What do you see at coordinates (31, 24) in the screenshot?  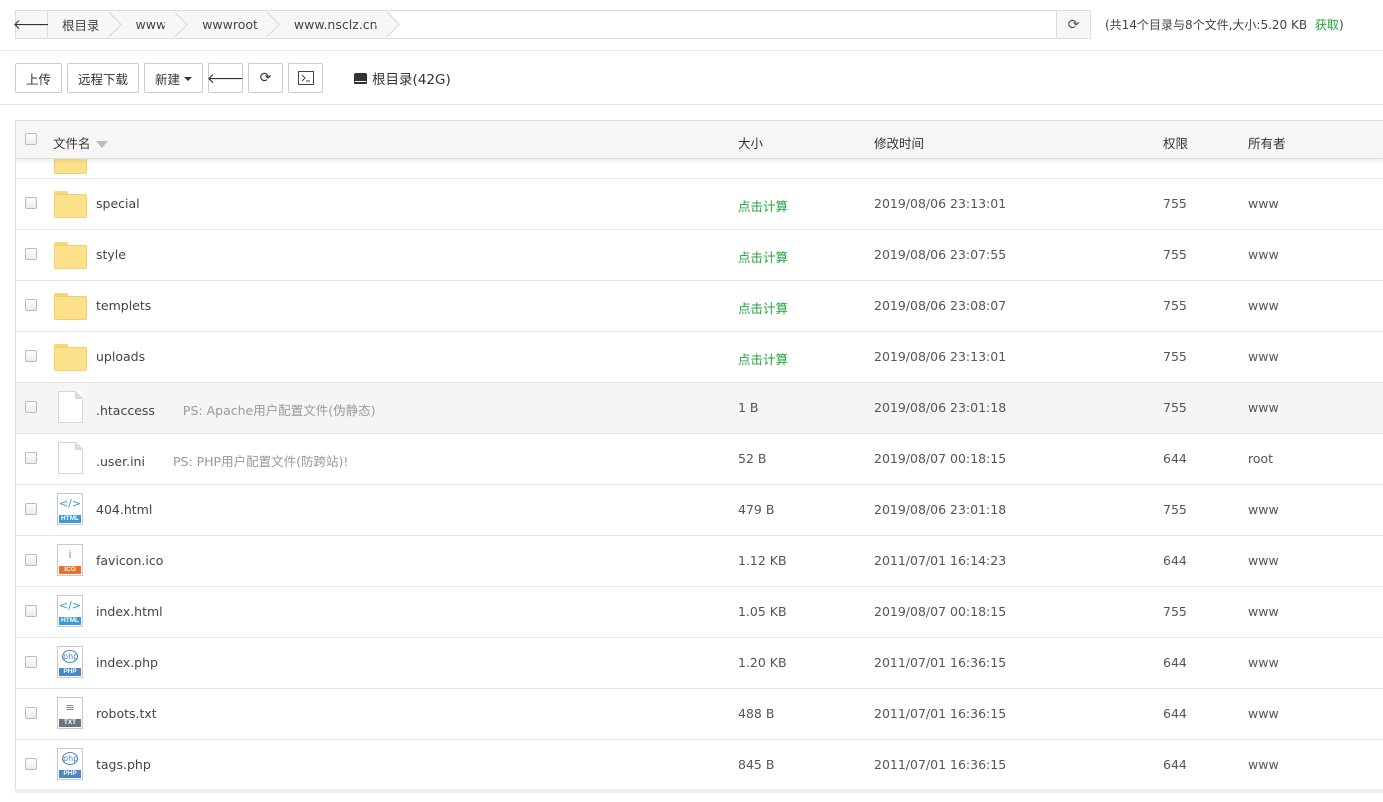 I see `arrow-left-icon: 🡐` at bounding box center [31, 24].